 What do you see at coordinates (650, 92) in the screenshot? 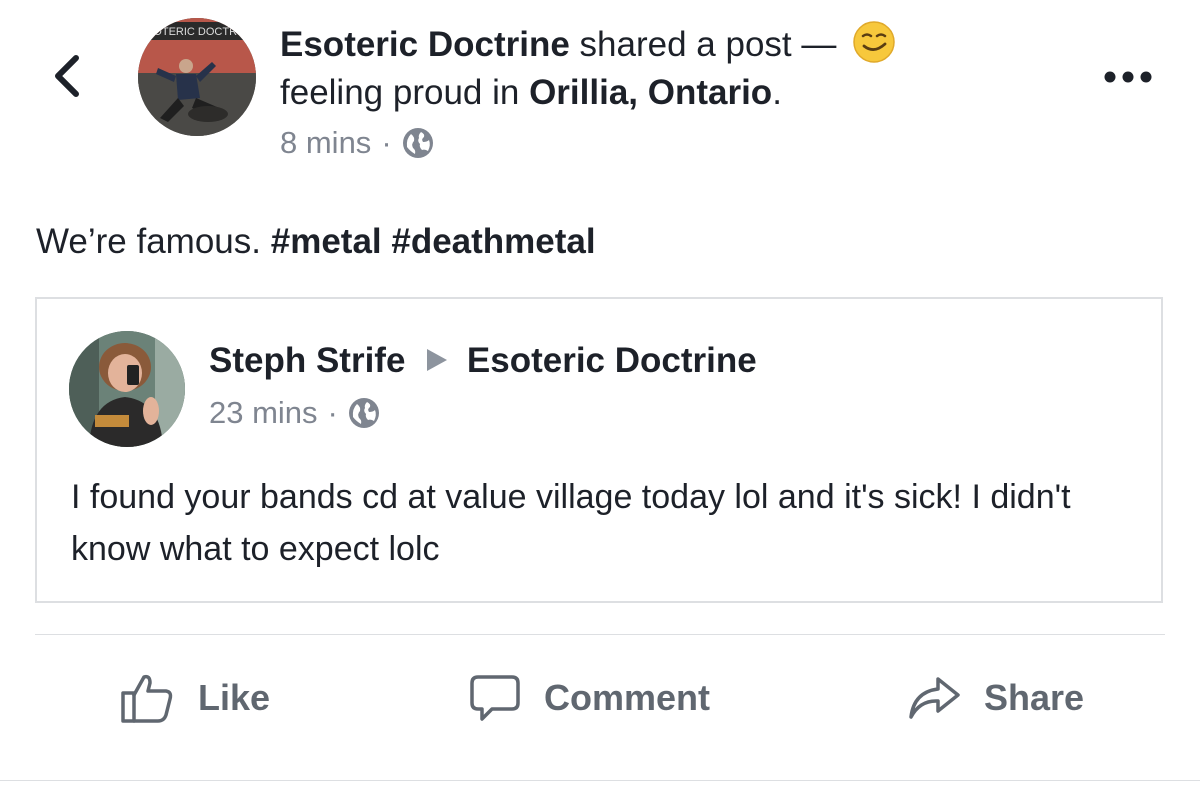
I see `location-link: Orillia, Ontario` at bounding box center [650, 92].